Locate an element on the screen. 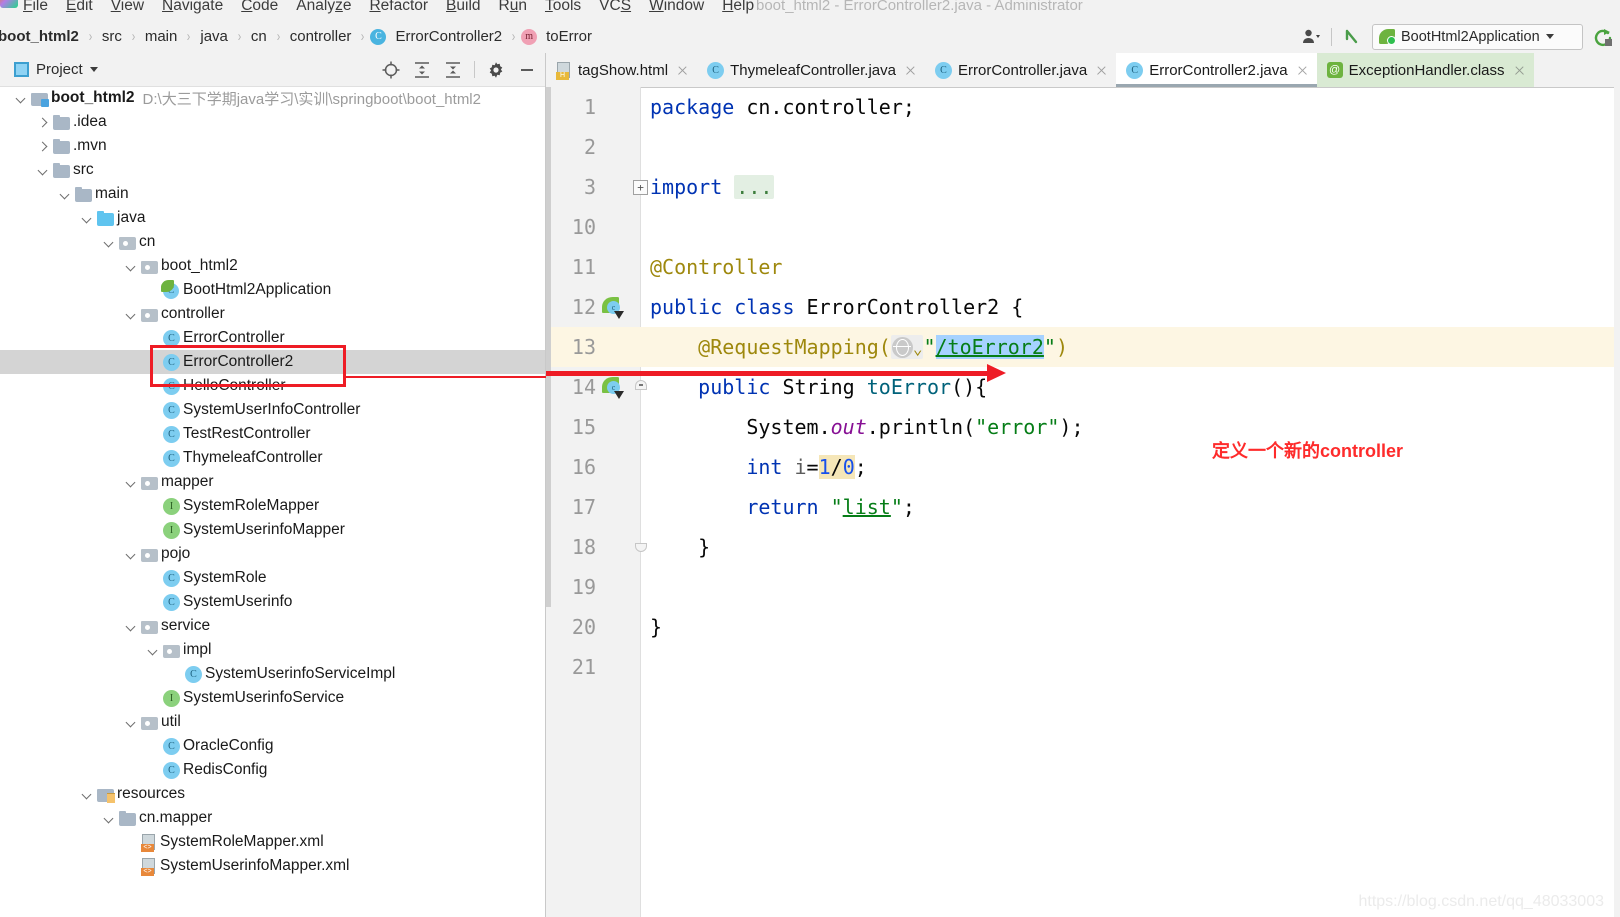  code-line: 18 } is located at coordinates (1083, 547).